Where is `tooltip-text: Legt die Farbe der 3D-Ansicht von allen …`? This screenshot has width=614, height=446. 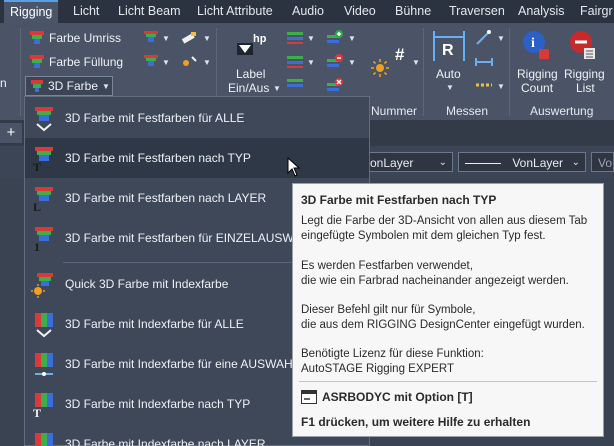 tooltip-text: Legt die Farbe der 3D-Ansicht von allen … is located at coordinates (444, 221).